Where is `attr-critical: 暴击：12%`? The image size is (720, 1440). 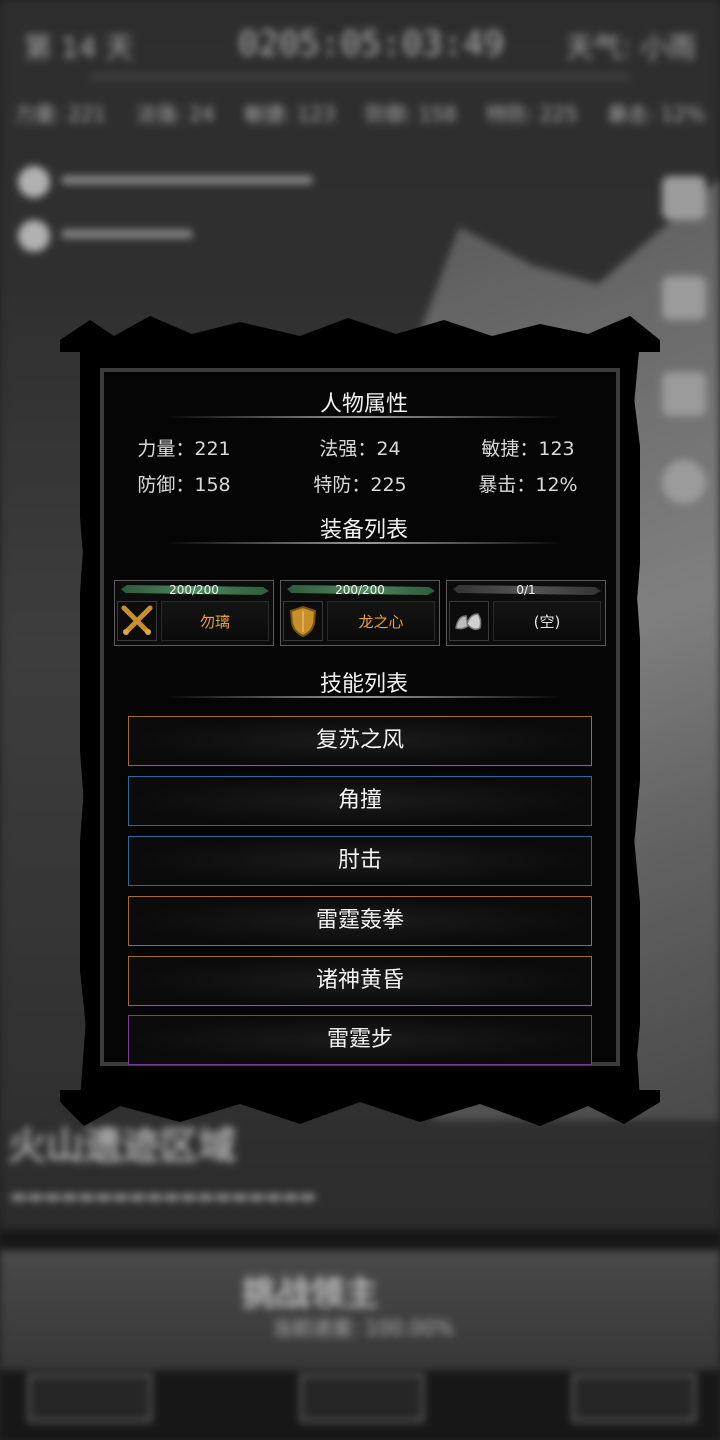 attr-critical: 暴击：12% is located at coordinates (528, 485).